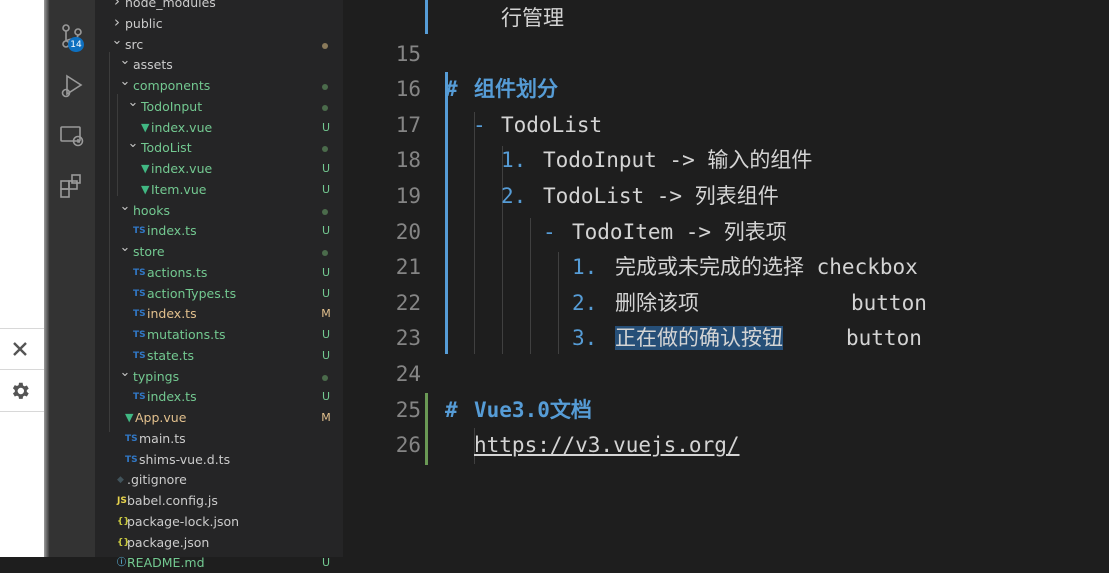 The height and width of the screenshot is (573, 1109). I want to click on line-number: 17, so click(408, 124).